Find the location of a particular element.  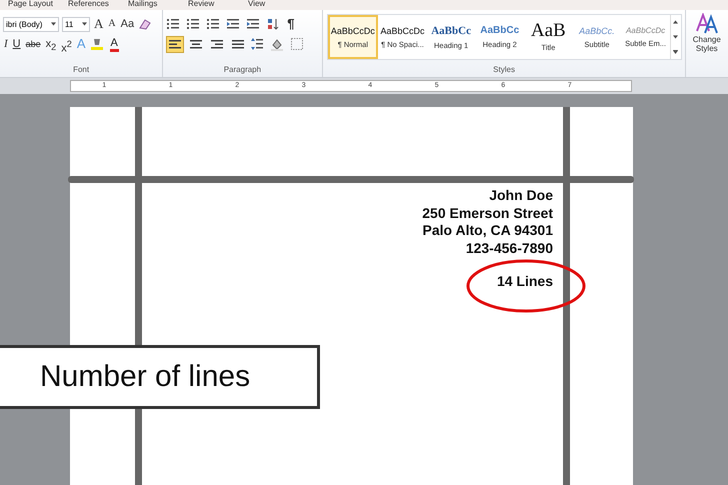

change-case-button: Aa is located at coordinates (128, 24).